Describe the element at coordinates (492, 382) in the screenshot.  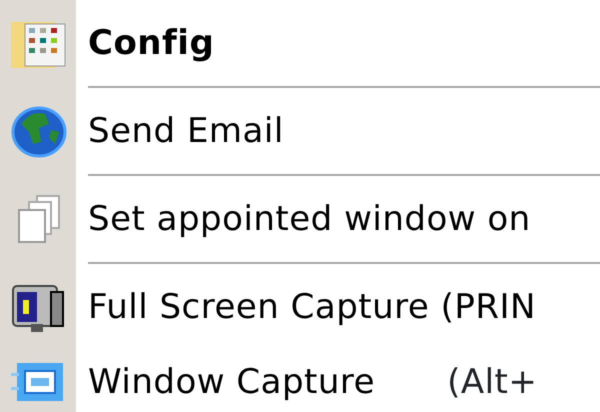
I see `shortcut-label: (Alt+` at that location.